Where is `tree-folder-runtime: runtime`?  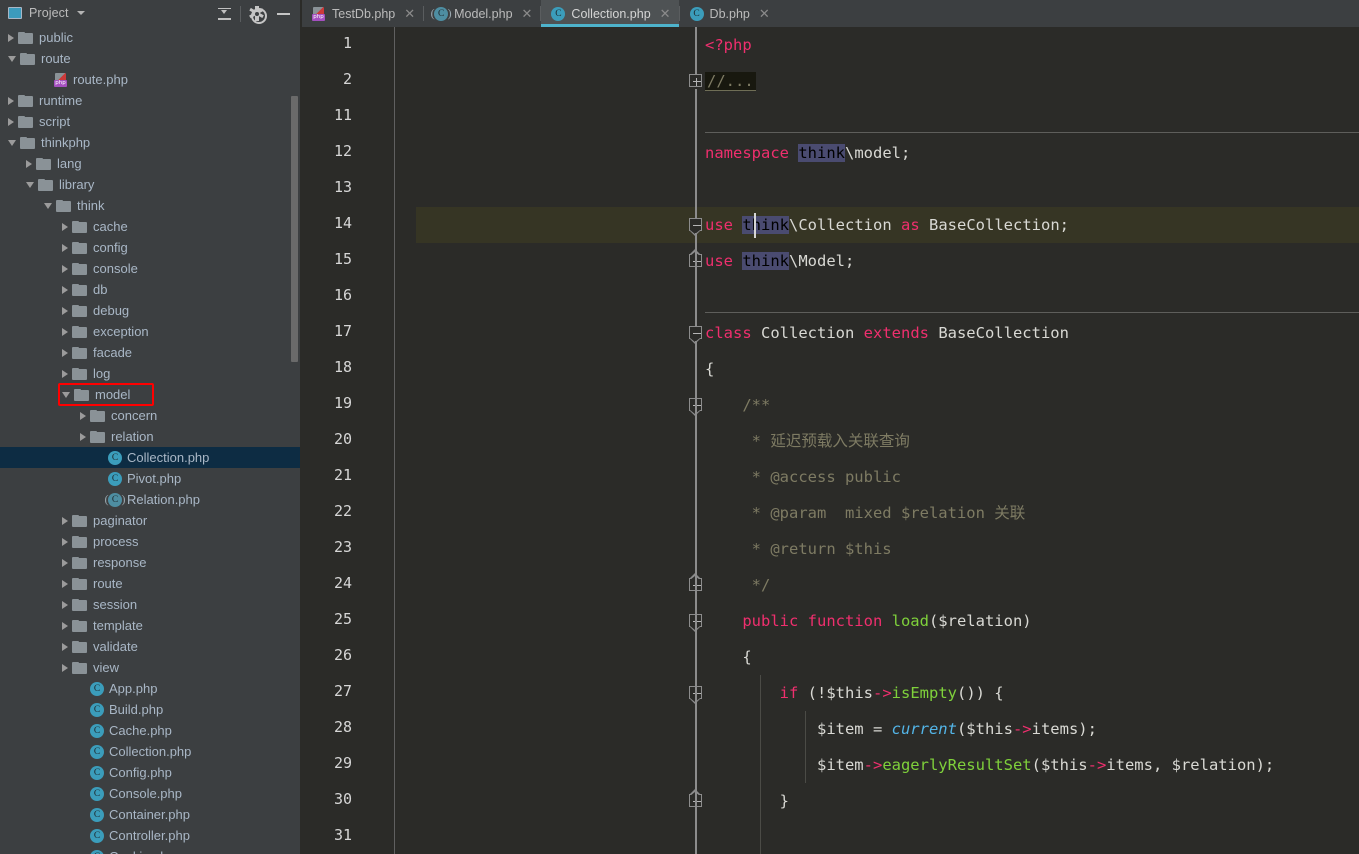 tree-folder-runtime: runtime is located at coordinates (151, 100).